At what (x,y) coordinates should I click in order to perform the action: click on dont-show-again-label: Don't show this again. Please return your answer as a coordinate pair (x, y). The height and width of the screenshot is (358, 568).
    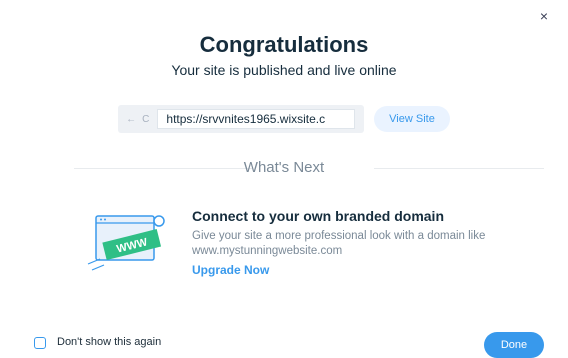
    Looking at the image, I should click on (109, 342).